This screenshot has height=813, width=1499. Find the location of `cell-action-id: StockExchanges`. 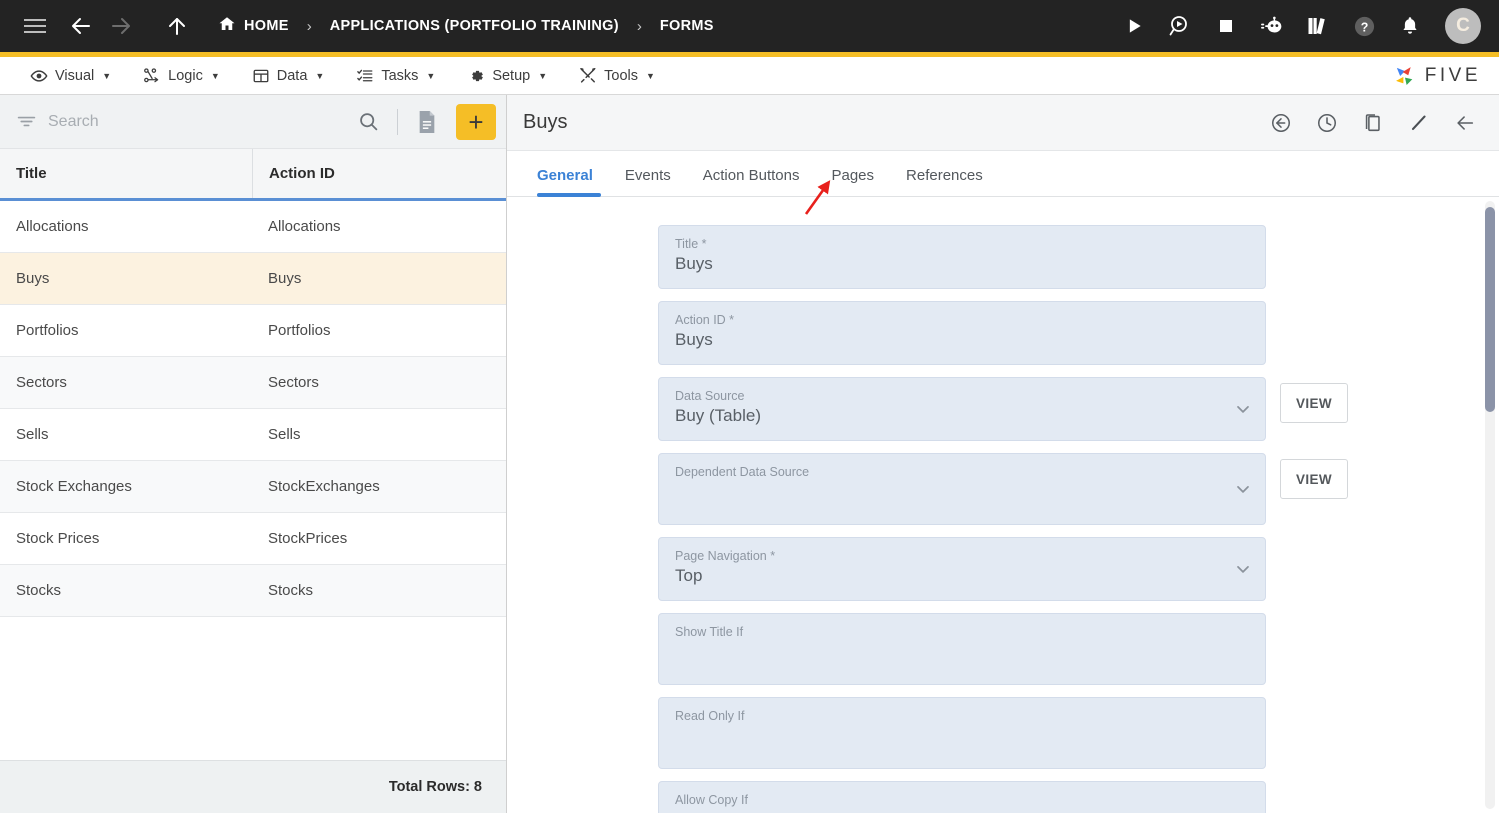

cell-action-id: StockExchanges is located at coordinates (324, 486).